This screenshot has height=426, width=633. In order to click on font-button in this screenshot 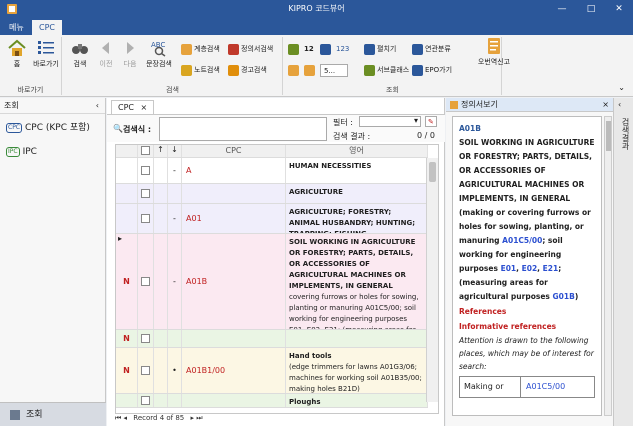, I will do `click(294, 70)`.